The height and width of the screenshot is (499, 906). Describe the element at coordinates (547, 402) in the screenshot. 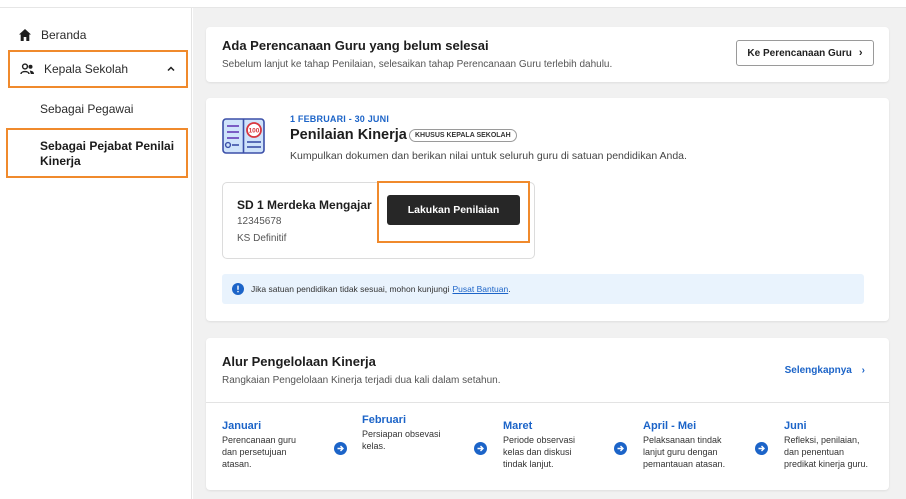

I see `divider` at that location.